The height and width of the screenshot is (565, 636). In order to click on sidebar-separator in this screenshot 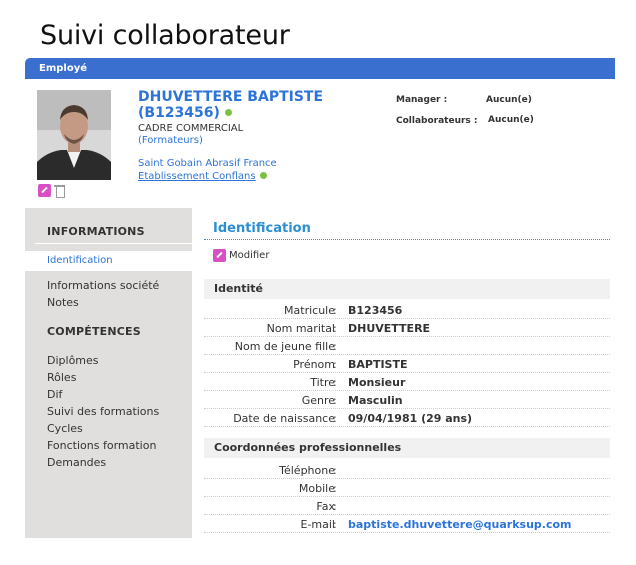, I will do `click(113, 243)`.